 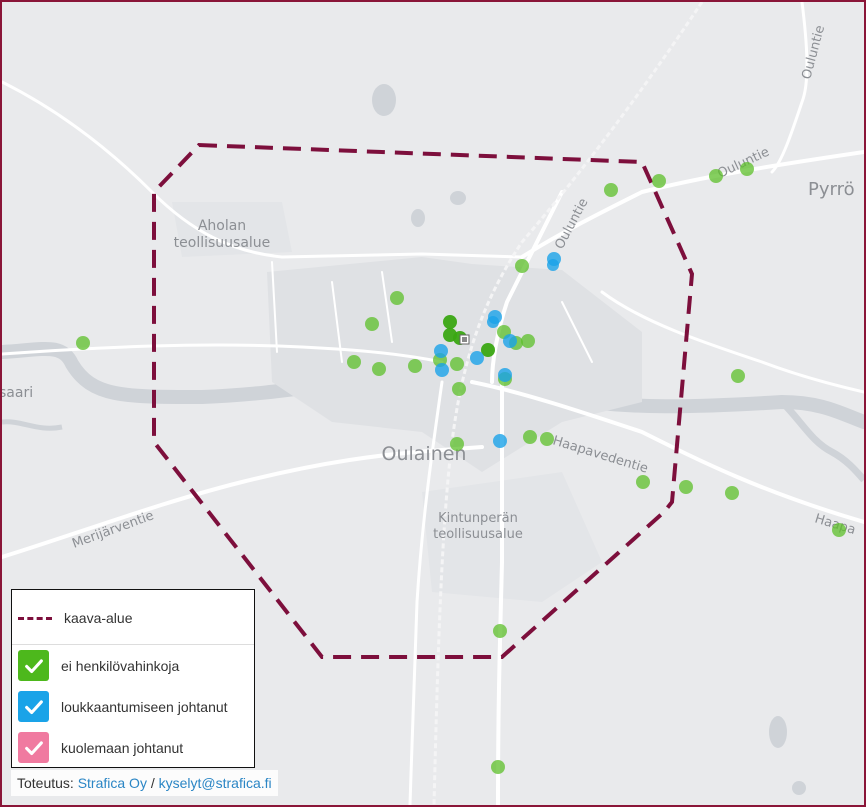 I want to click on road-label-haapavedentie: Haapavedentie, so click(x=600, y=454).